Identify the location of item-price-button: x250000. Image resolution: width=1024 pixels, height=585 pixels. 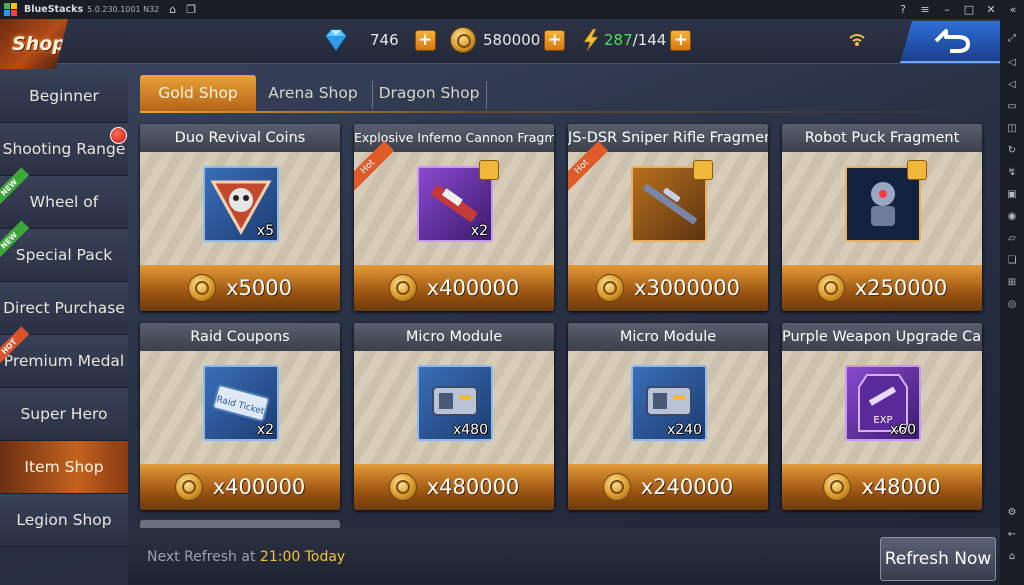
(882, 288).